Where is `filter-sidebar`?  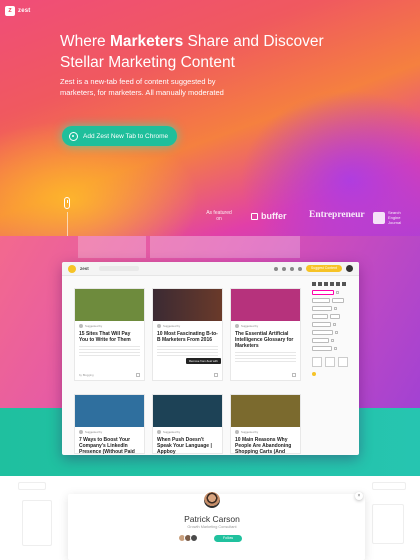 filter-sidebar is located at coordinates (333, 329).